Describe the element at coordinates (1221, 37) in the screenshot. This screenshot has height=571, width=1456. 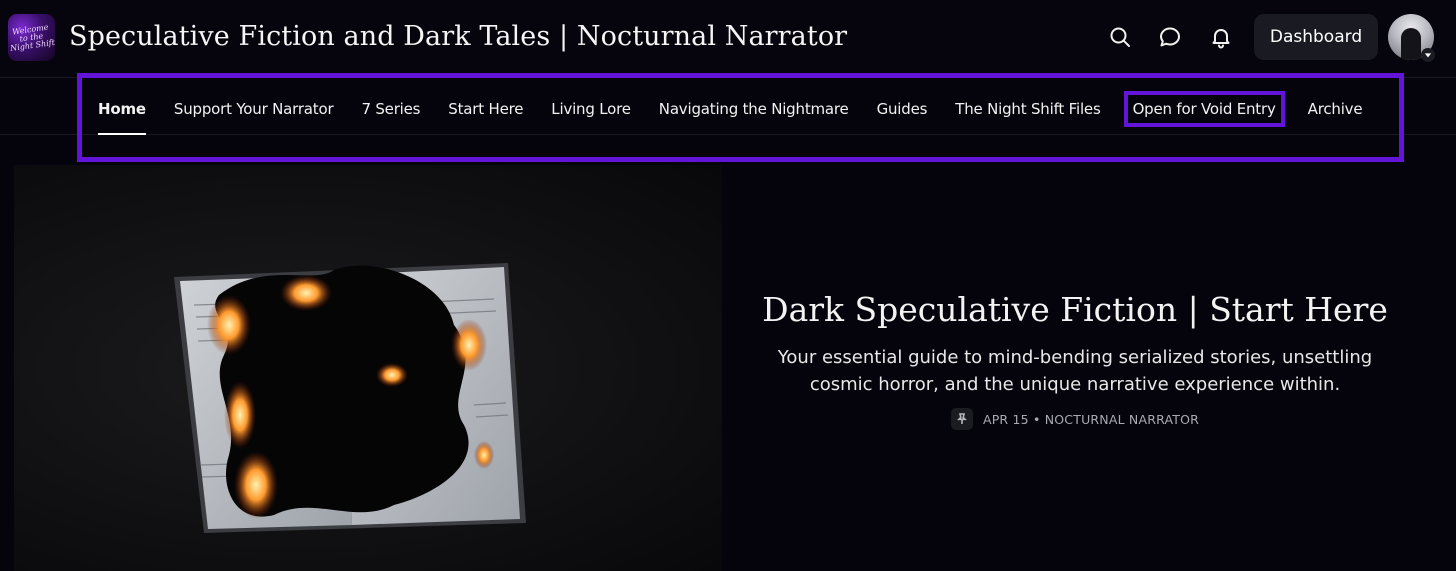
I see `bell-icon` at that location.